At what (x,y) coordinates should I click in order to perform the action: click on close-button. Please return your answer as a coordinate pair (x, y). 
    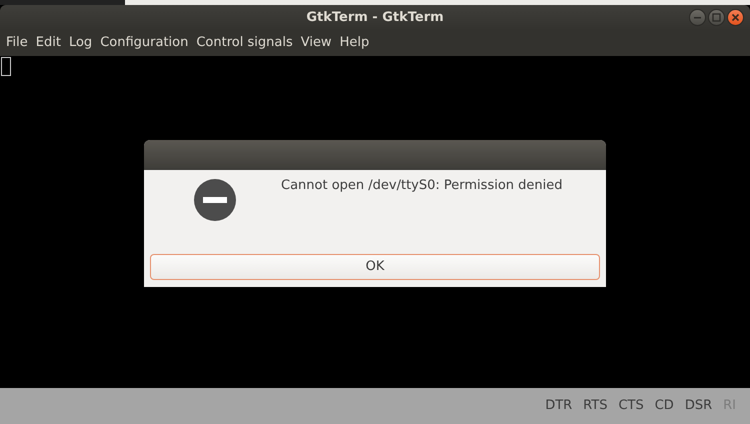
    Looking at the image, I should click on (735, 17).